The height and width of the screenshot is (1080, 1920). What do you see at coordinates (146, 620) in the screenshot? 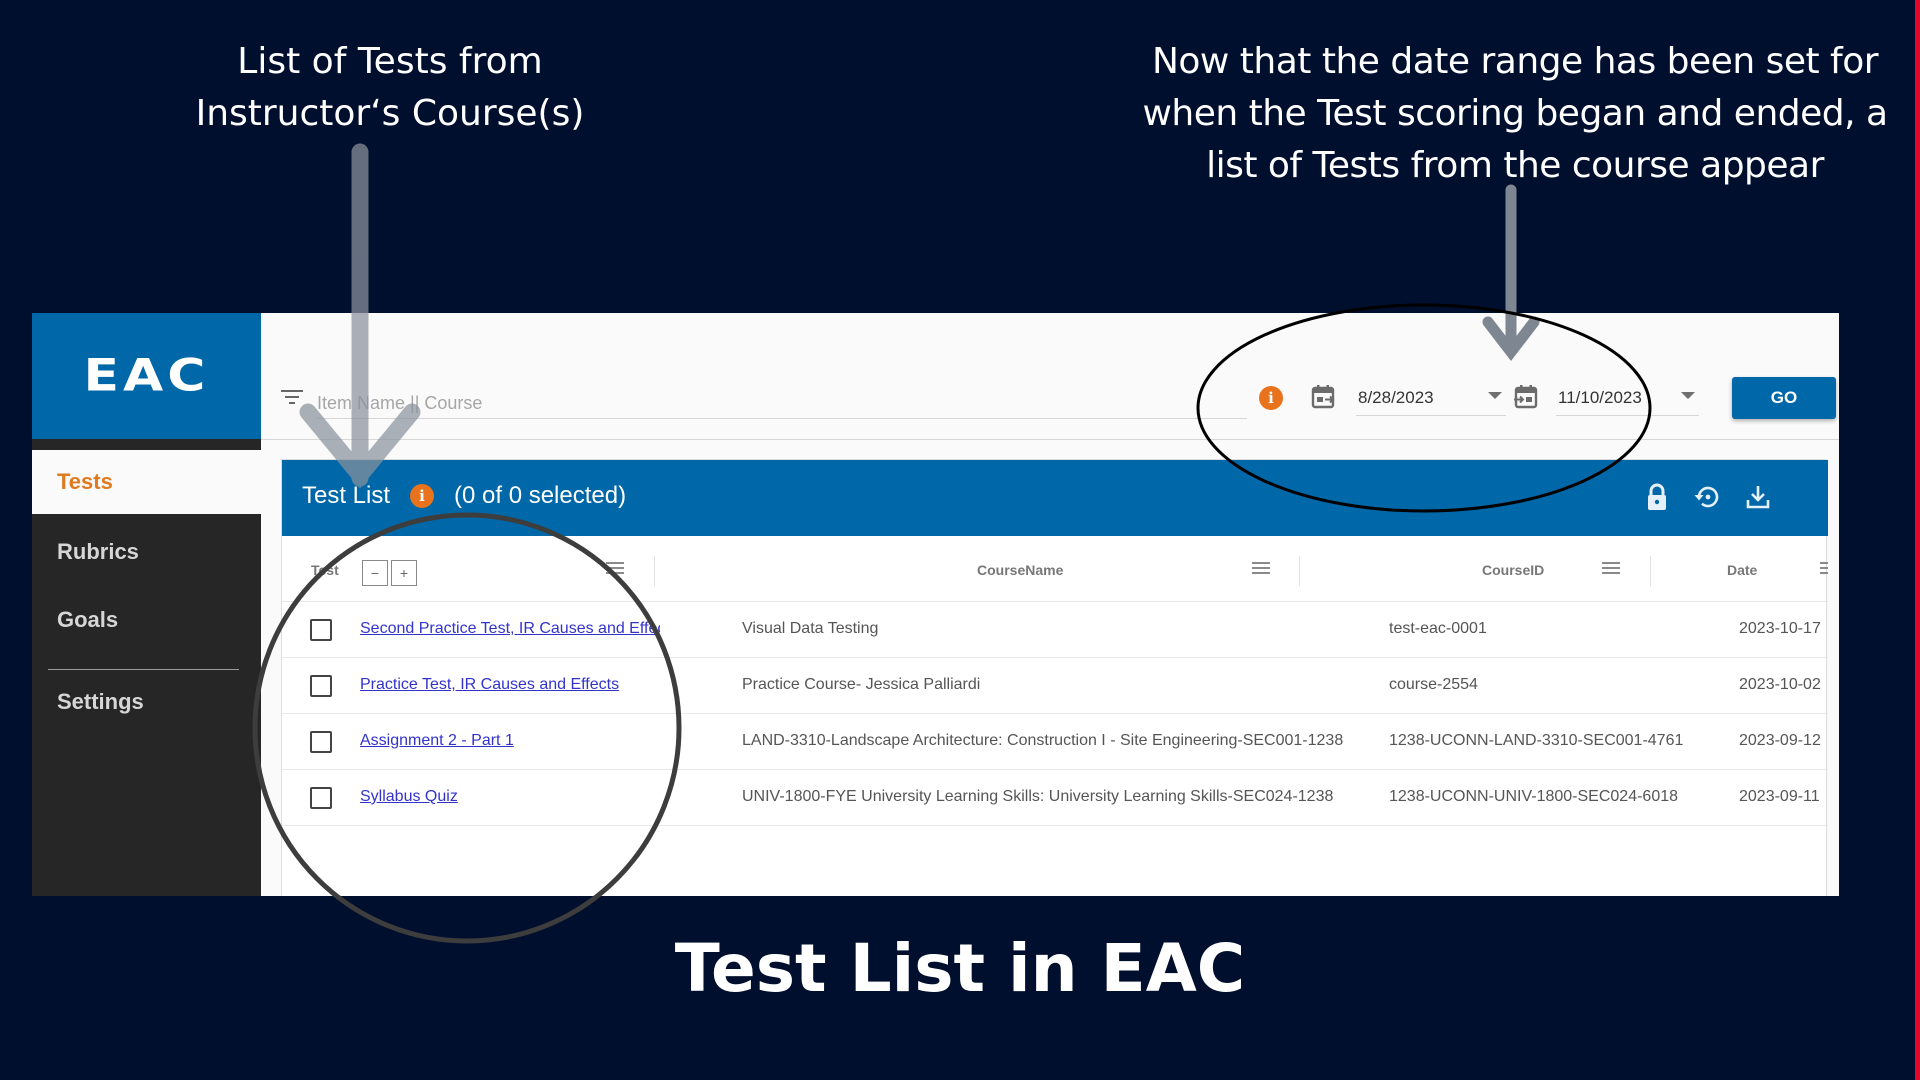
I see `sidebar-item-goals: Goals` at bounding box center [146, 620].